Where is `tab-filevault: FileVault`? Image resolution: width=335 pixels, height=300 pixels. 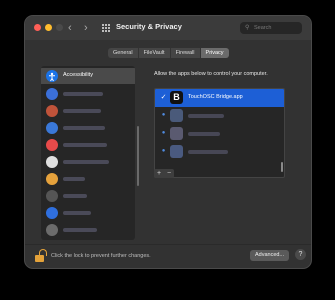 tab-filevault: FileVault is located at coordinates (155, 53).